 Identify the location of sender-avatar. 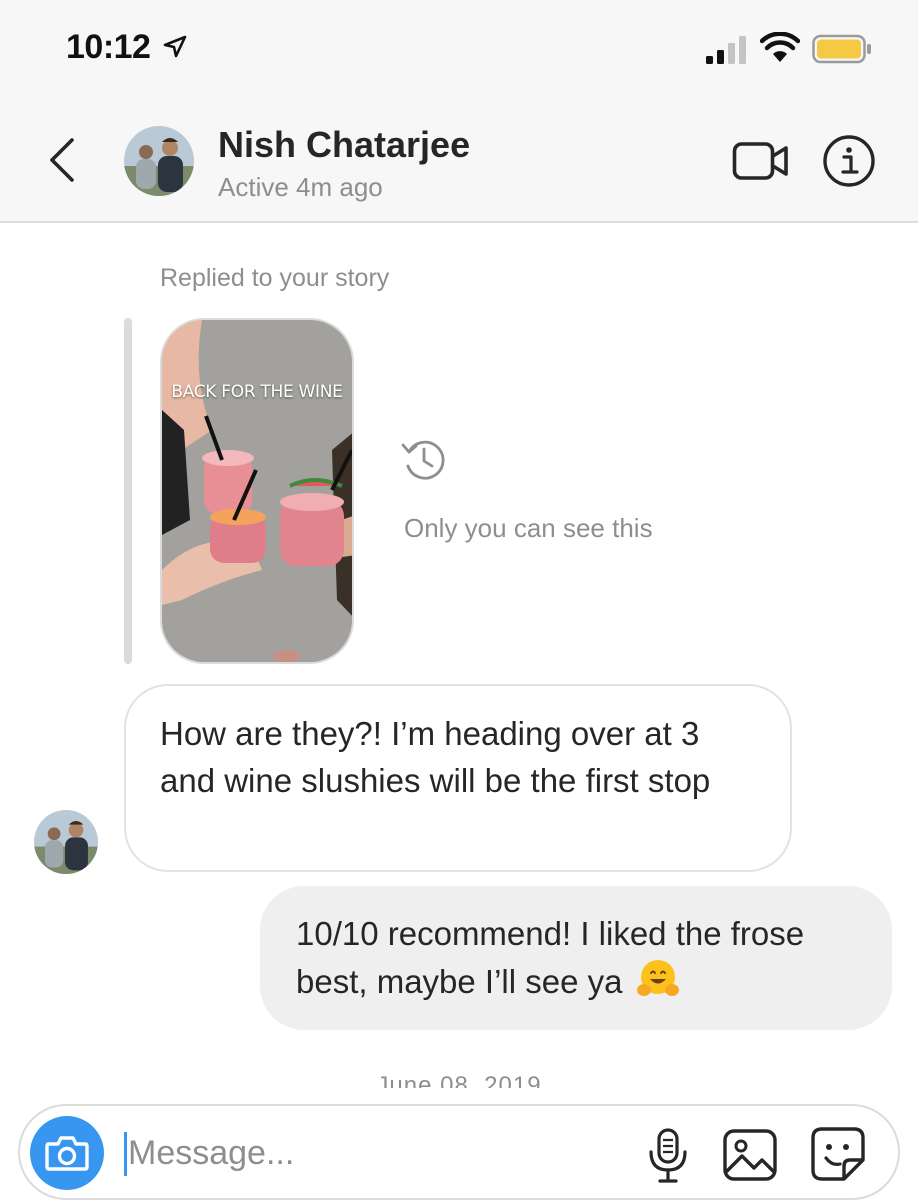
(66, 842).